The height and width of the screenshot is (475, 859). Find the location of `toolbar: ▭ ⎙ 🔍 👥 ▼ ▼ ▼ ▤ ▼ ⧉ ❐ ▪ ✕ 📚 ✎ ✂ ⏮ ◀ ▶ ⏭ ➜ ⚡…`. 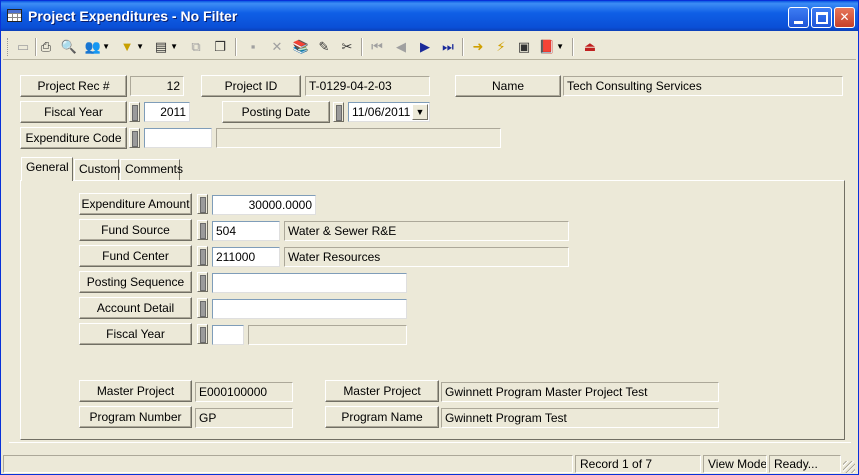

toolbar: ▭ ⎙ 🔍 👥 ▼ ▼ ▼ ▤ ▼ ⧉ ❐ ▪ ✕ 📚 ✎ ✂ ⏮ ◀ ▶ ⏭ ➜ ⚡… is located at coordinates (429, 46).